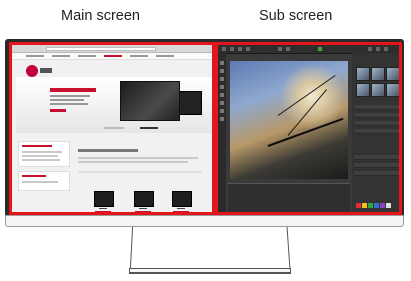 The width and height of the screenshot is (411, 281). What do you see at coordinates (149, 124) in the screenshot?
I see `monitor-image-stand` at bounding box center [149, 124].